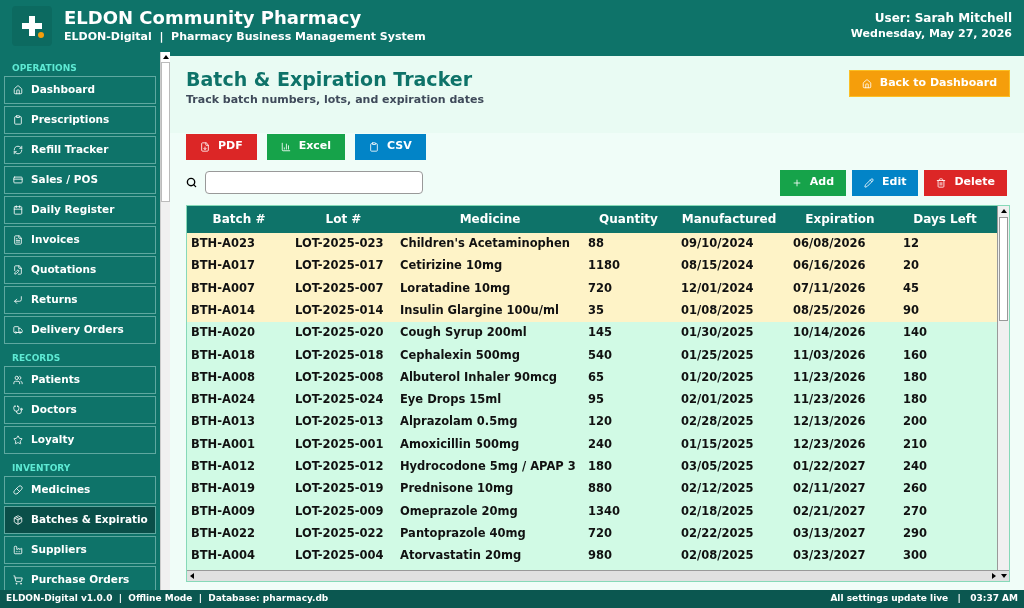 The width and height of the screenshot is (1024, 608). Describe the element at coordinates (866, 83) in the screenshot. I see `house-icon` at that location.